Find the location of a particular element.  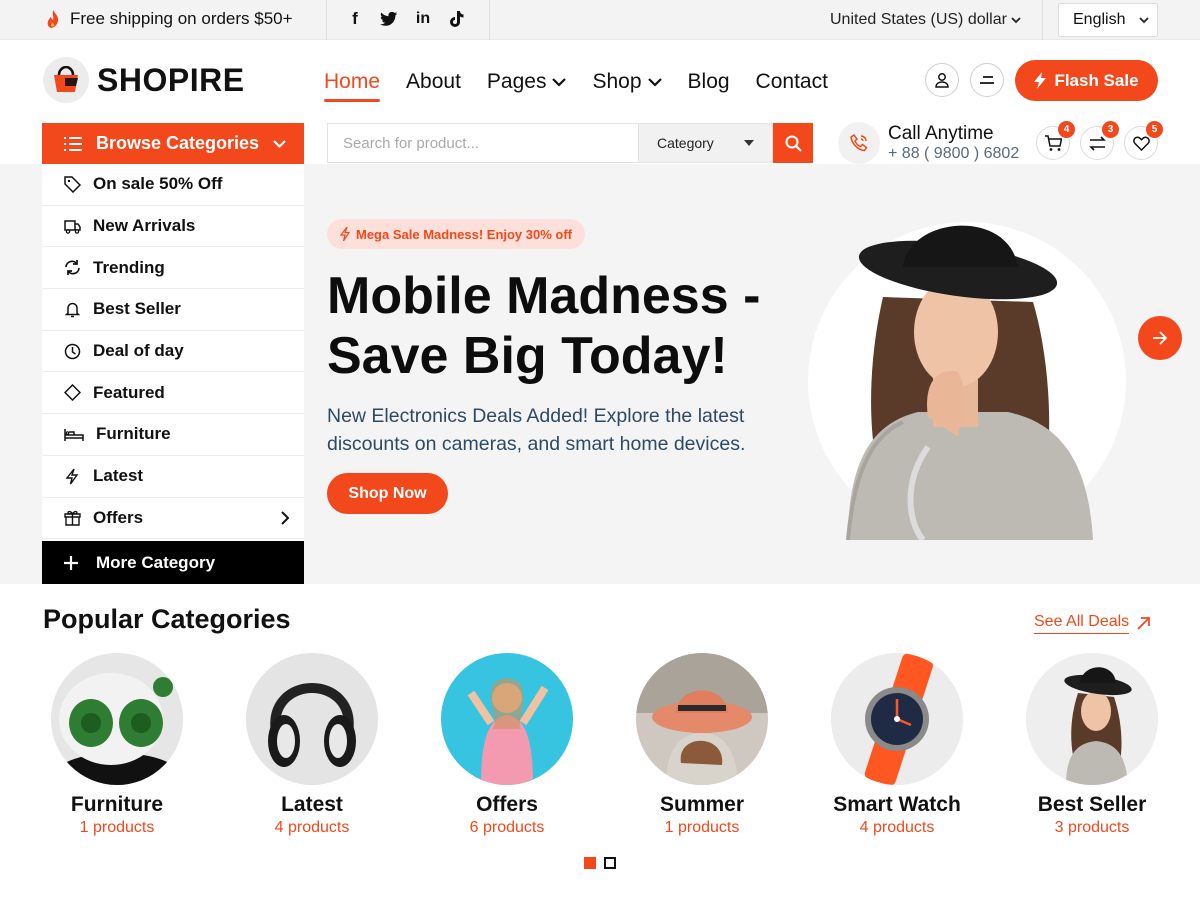

more-category-label: More Category is located at coordinates (156, 562).